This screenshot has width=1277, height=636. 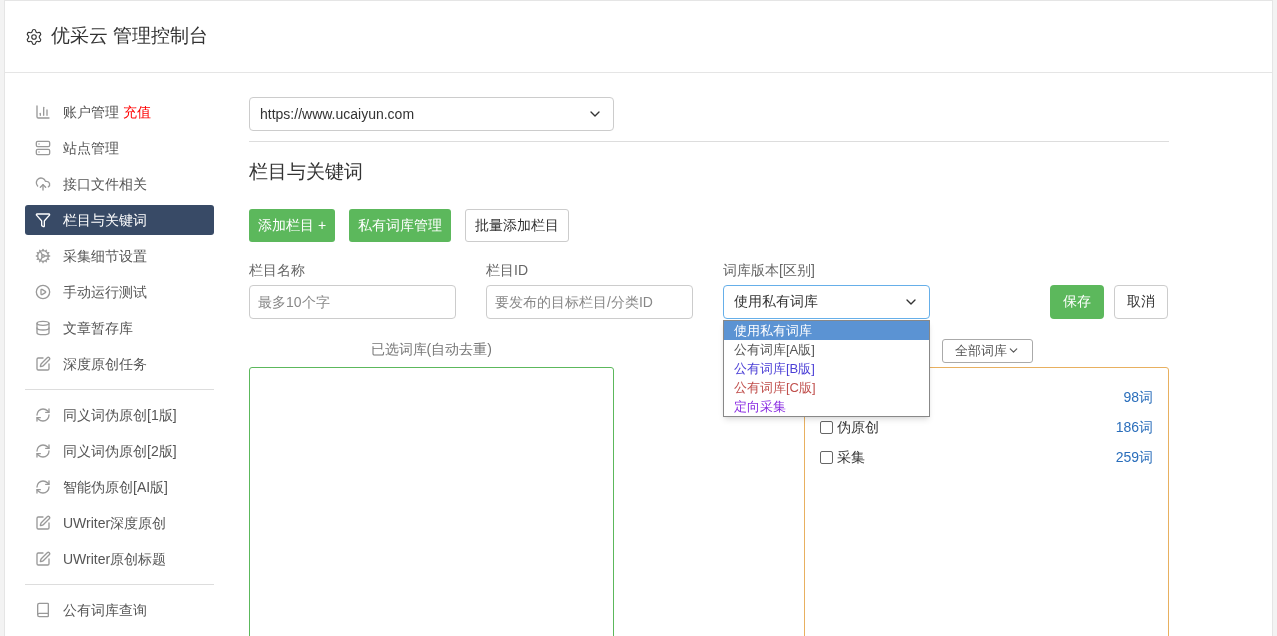 What do you see at coordinates (105, 184) in the screenshot?
I see `sidebar-label: 接口文件相关` at bounding box center [105, 184].